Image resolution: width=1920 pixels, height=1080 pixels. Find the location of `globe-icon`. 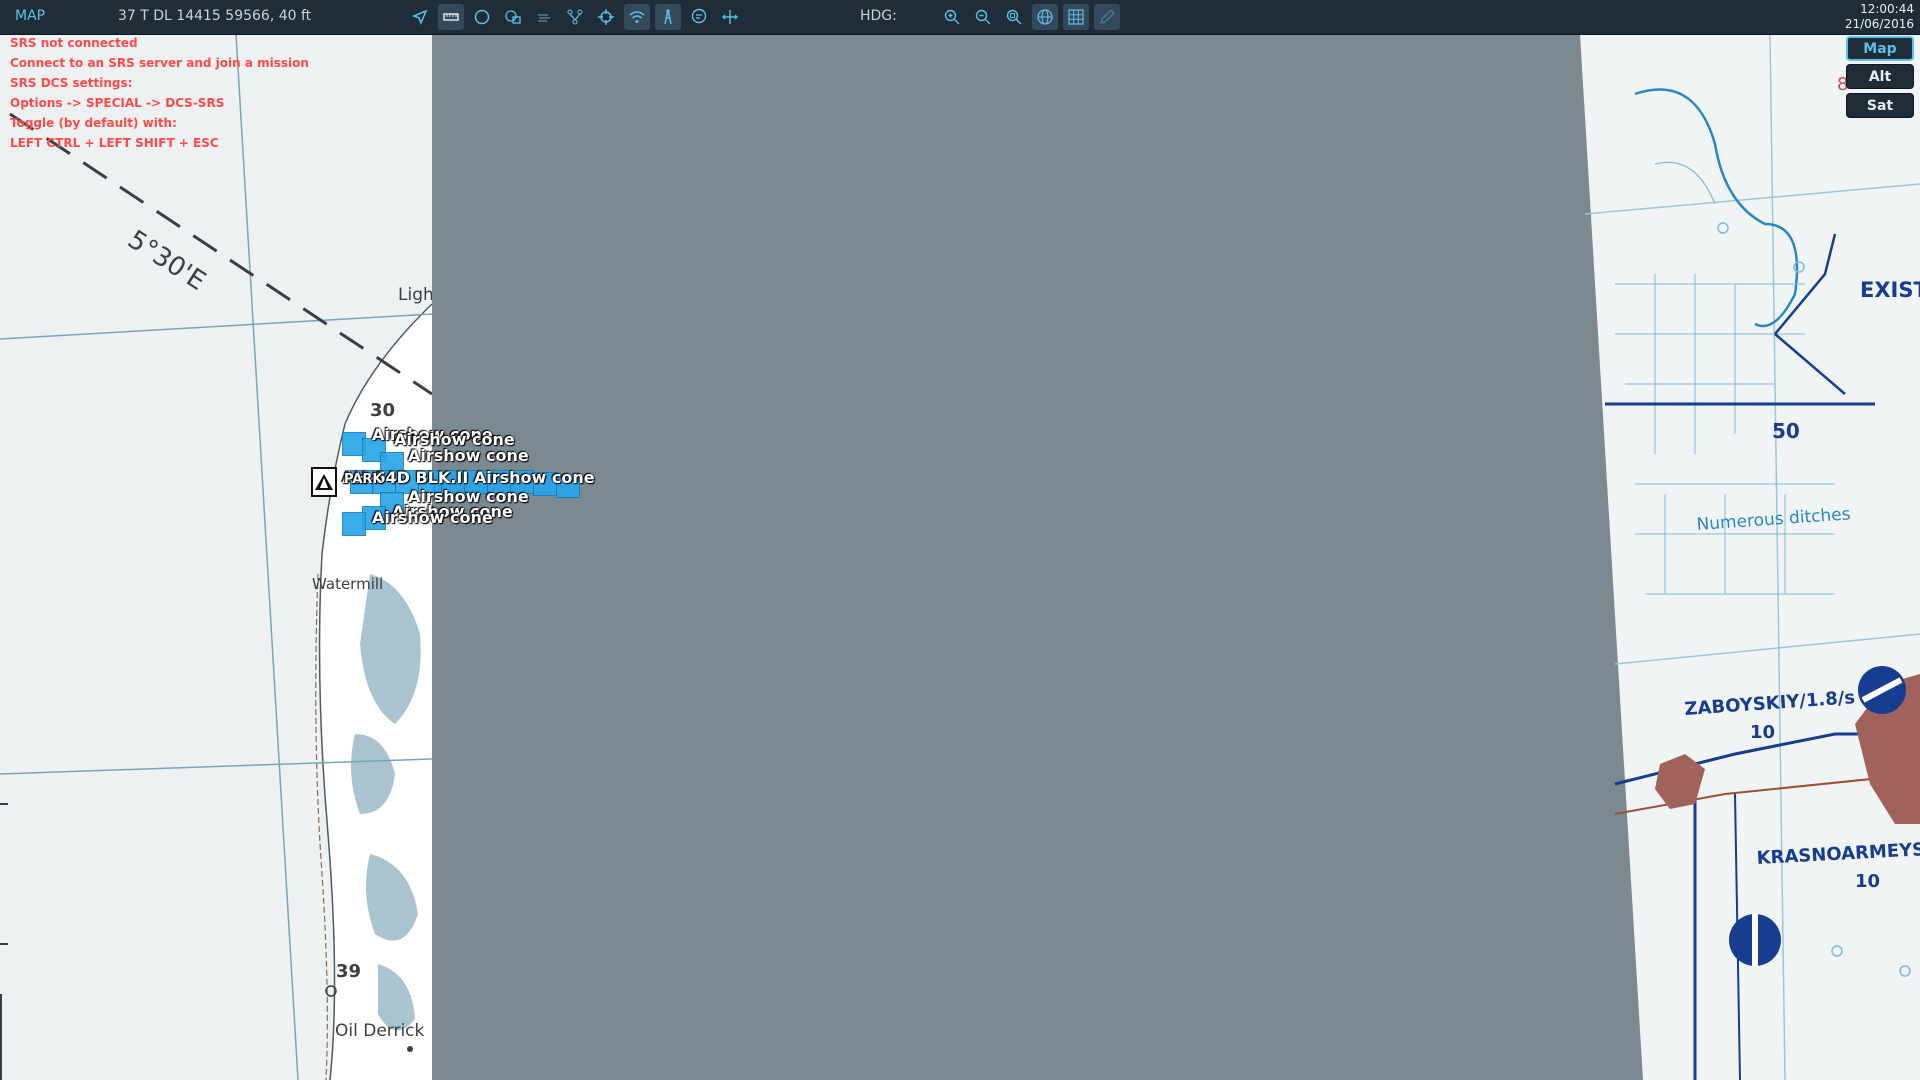

globe-icon is located at coordinates (1045, 17).